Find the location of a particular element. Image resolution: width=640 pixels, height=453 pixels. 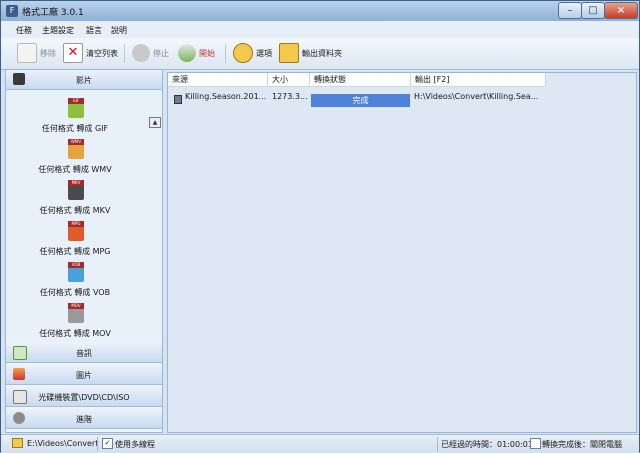

format-item-wmv: WMV 任何格式 轉成 WMV is located at coordinates (75, 158).